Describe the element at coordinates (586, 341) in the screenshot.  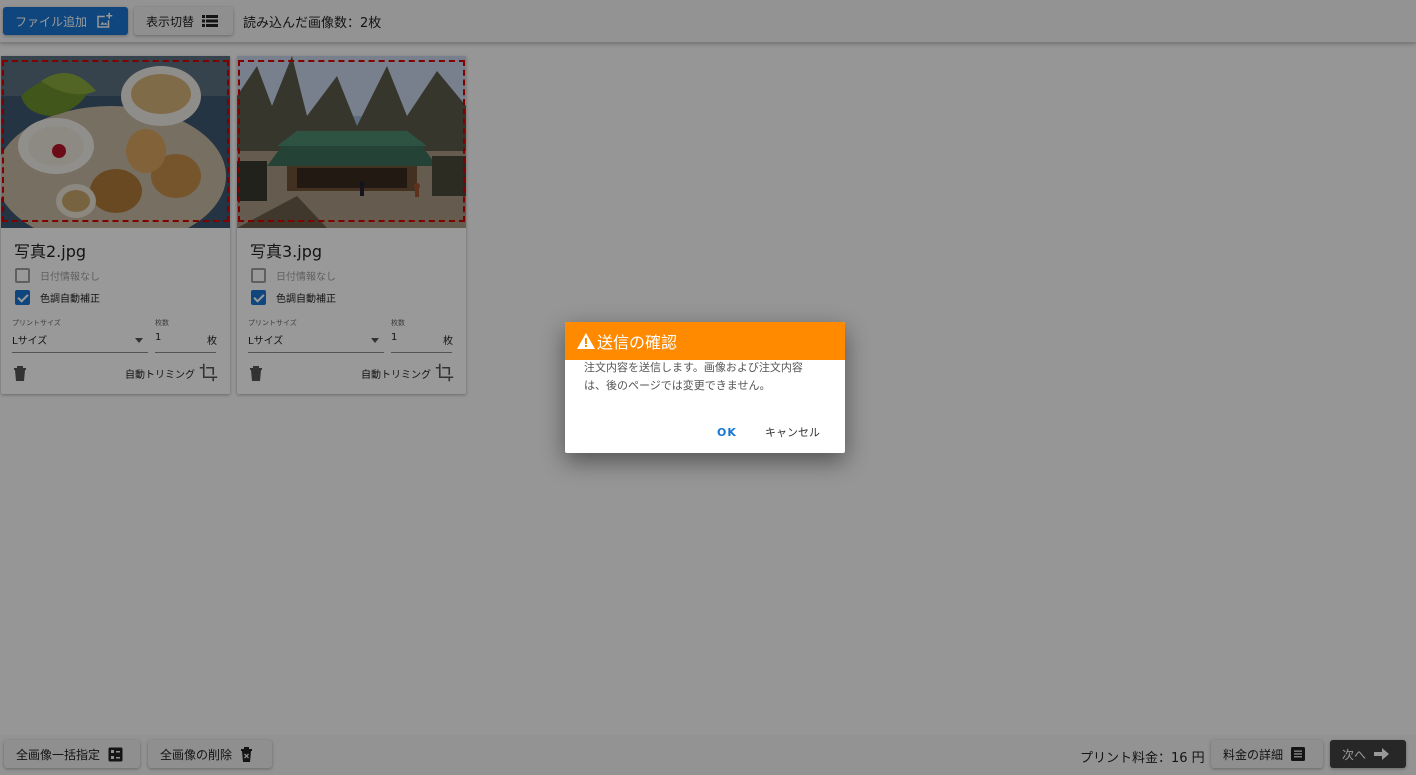
I see `warning-icon` at that location.